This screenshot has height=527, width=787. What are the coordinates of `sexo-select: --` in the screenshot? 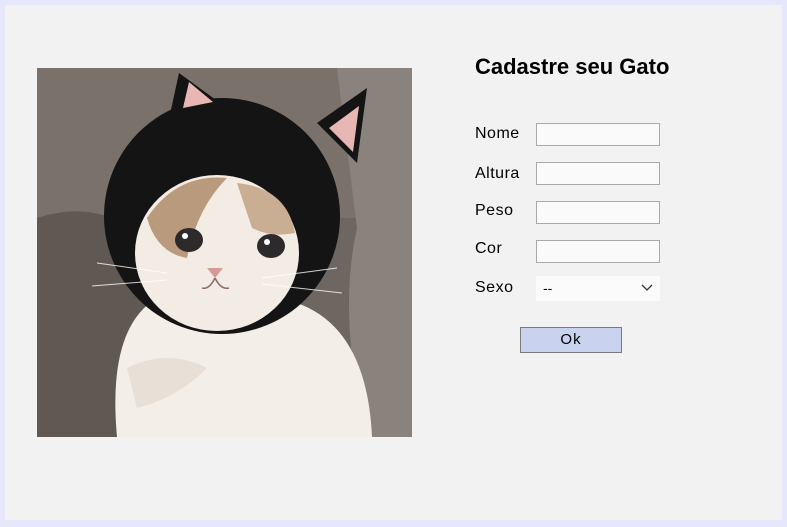 It's located at (598, 288).